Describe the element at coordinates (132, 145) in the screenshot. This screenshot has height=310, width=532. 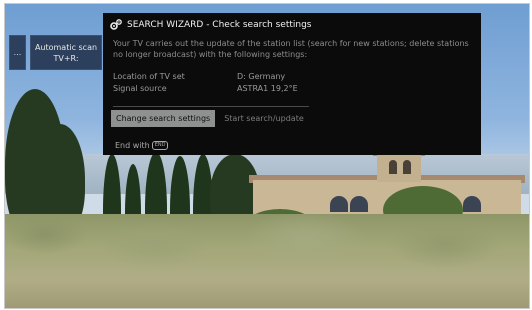
I see `end-hint-label: End with` at that location.